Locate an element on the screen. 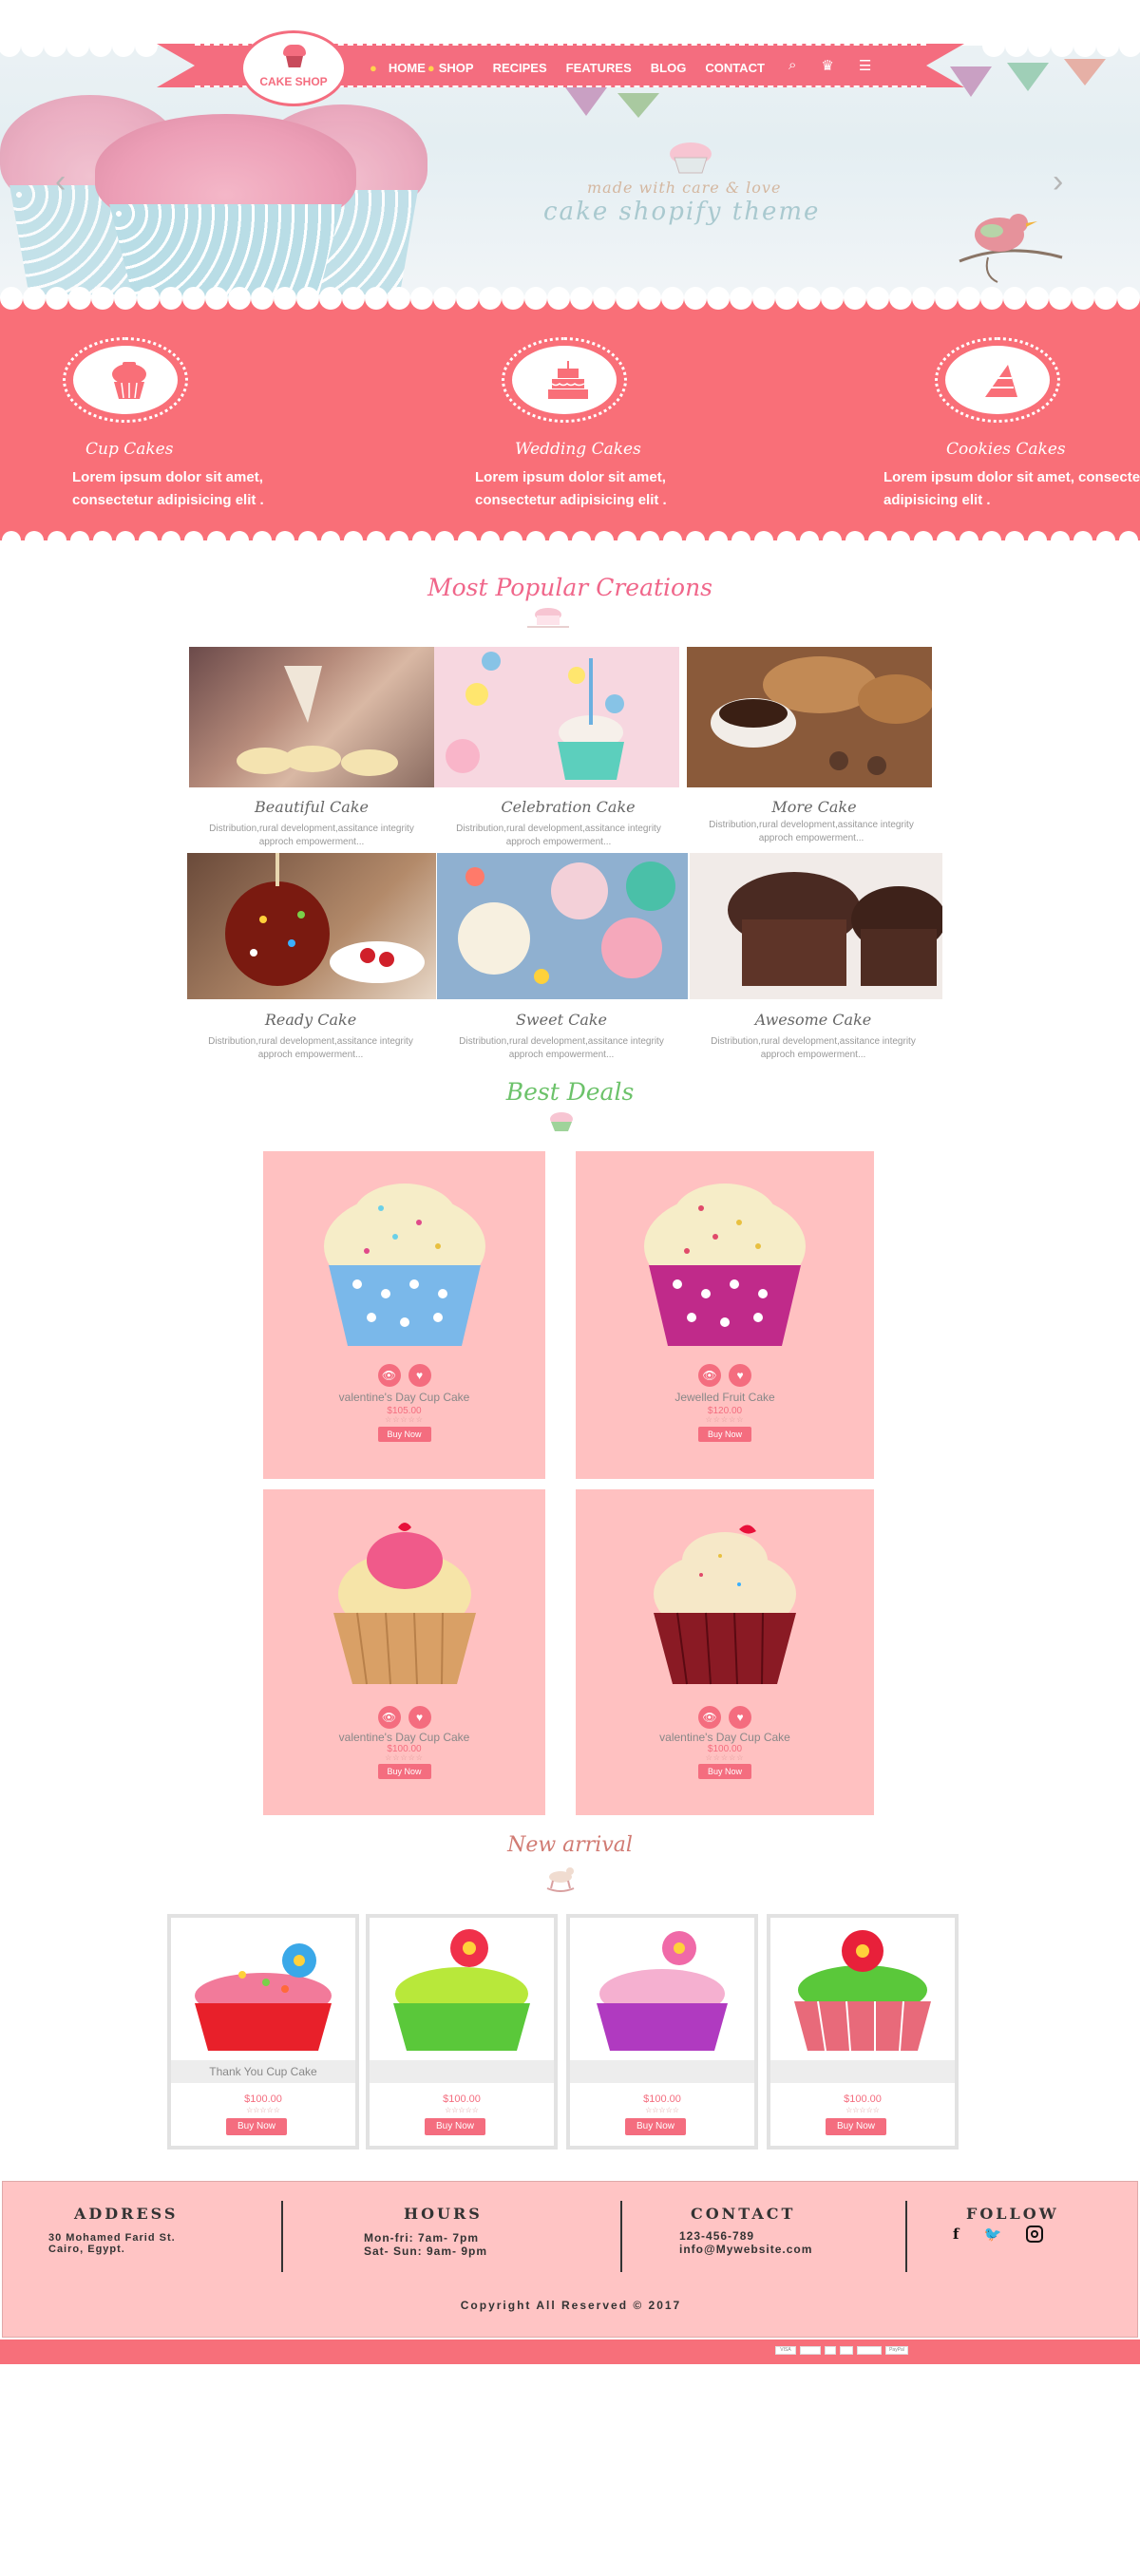 This screenshot has width=1140, height=2576. instagram-icon is located at coordinates (1035, 2234).